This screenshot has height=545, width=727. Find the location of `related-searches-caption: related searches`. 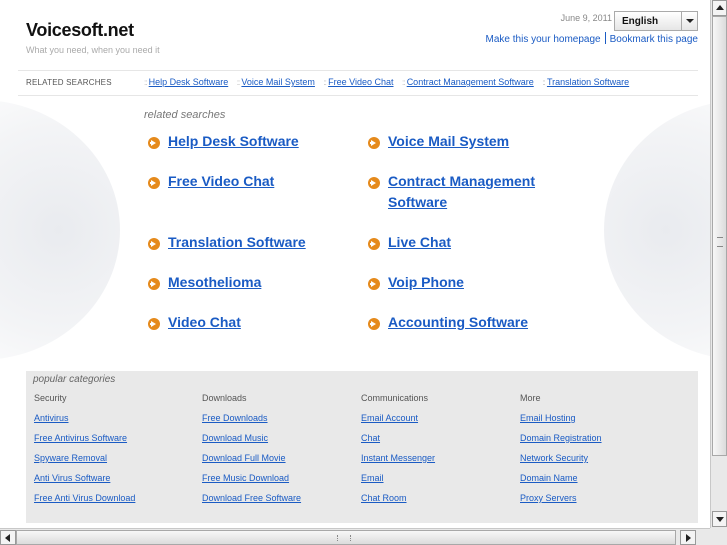

related-searches-caption: related searches is located at coordinates (185, 115).